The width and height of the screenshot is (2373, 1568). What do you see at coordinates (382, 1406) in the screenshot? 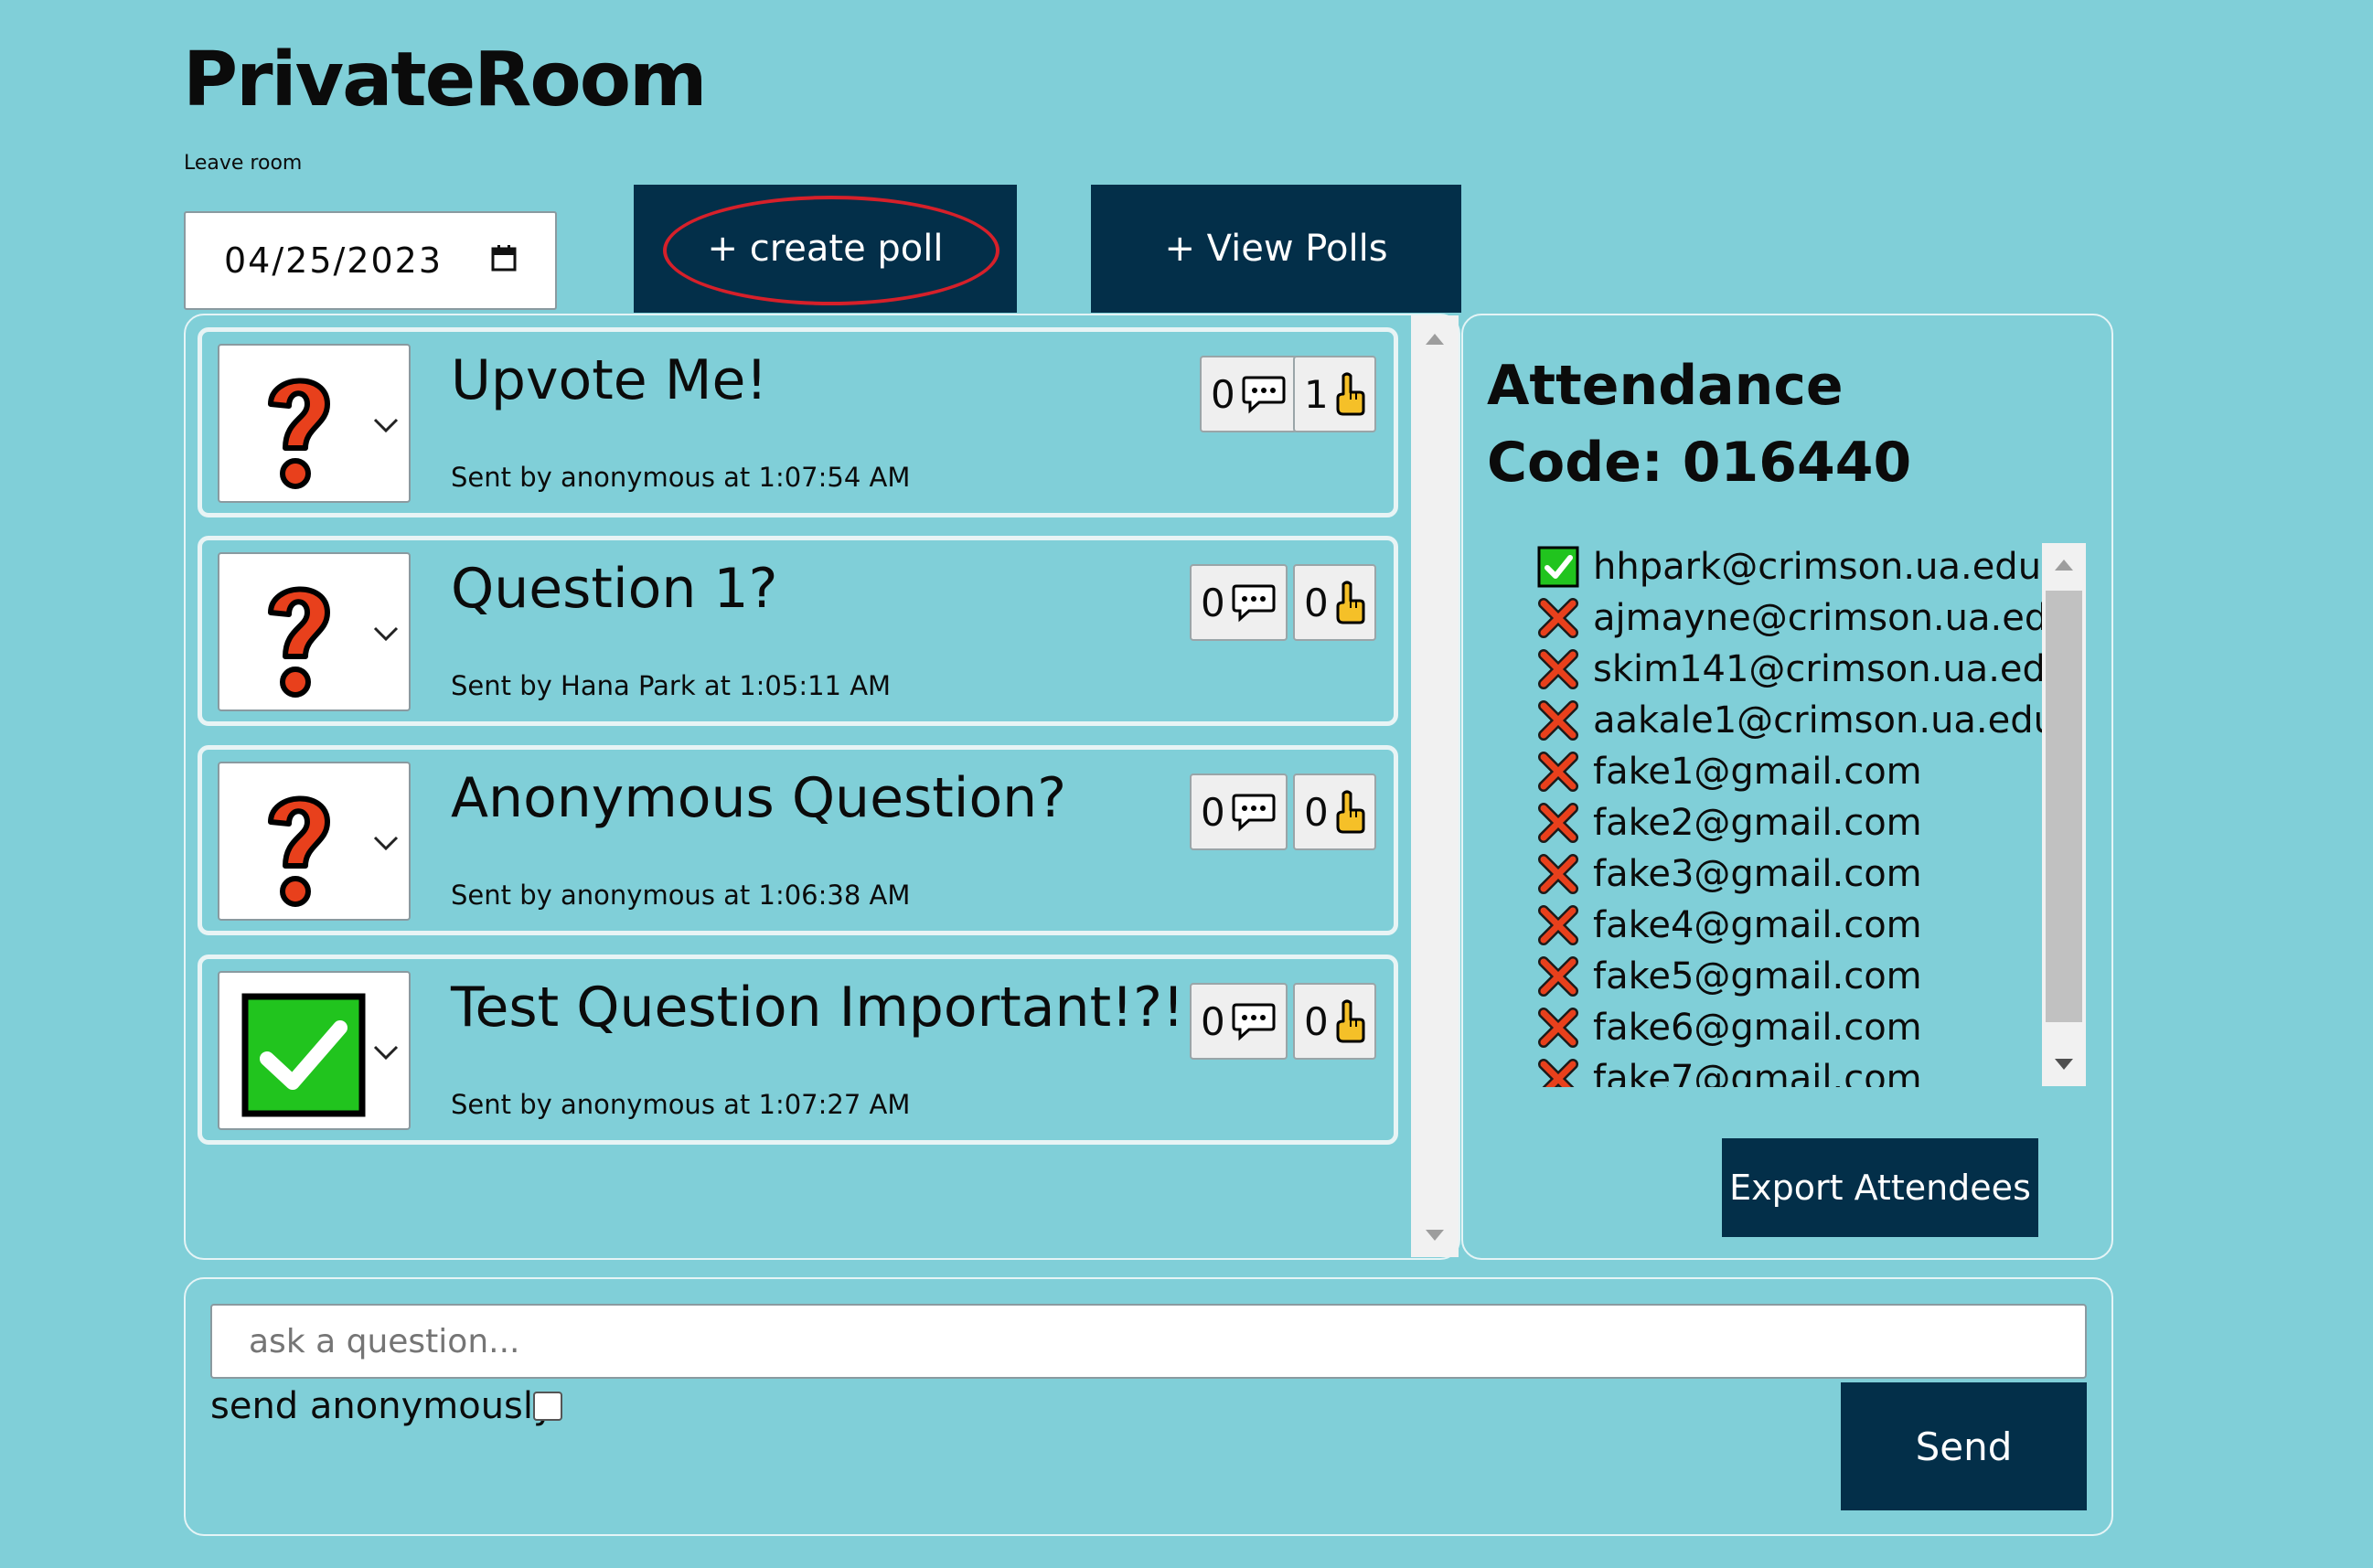
I see `send-anonymously-label: send anonymously` at bounding box center [382, 1406].